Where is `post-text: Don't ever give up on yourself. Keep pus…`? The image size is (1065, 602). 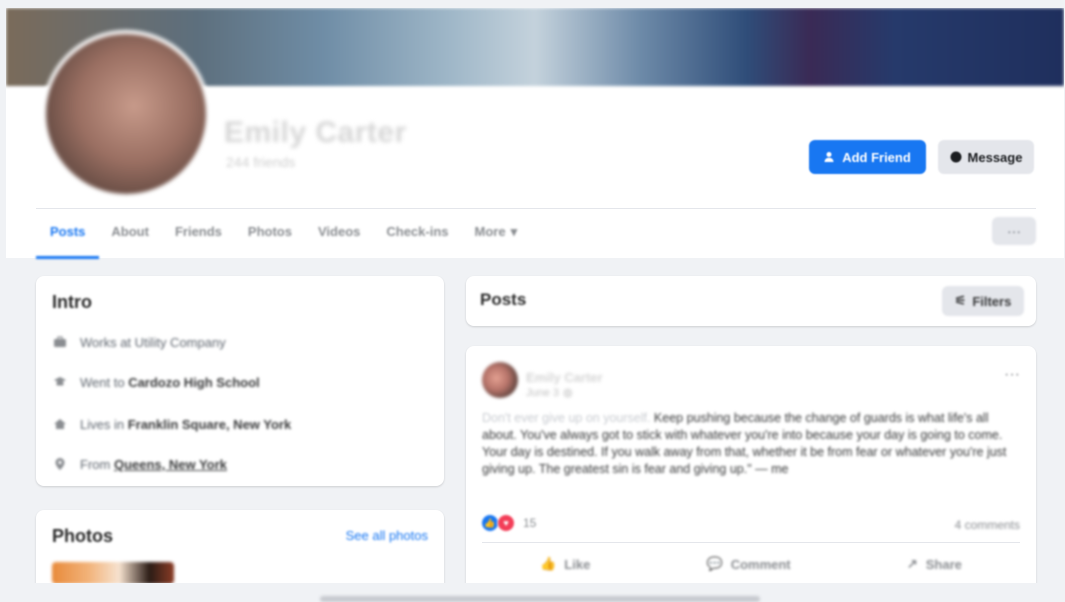
post-text: Don't ever give up on yourself. Keep pus… is located at coordinates (752, 444).